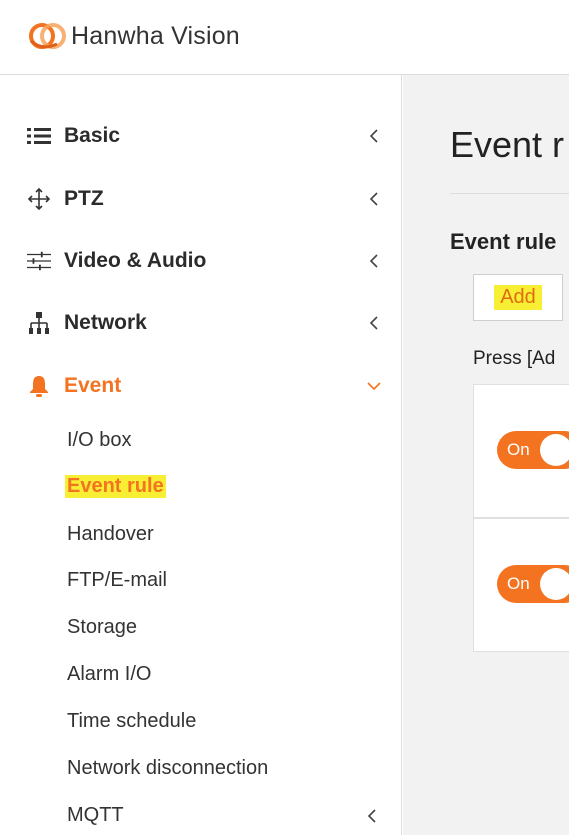 This screenshot has width=569, height=835. Describe the element at coordinates (39, 386) in the screenshot. I see `bell-icon` at that location.